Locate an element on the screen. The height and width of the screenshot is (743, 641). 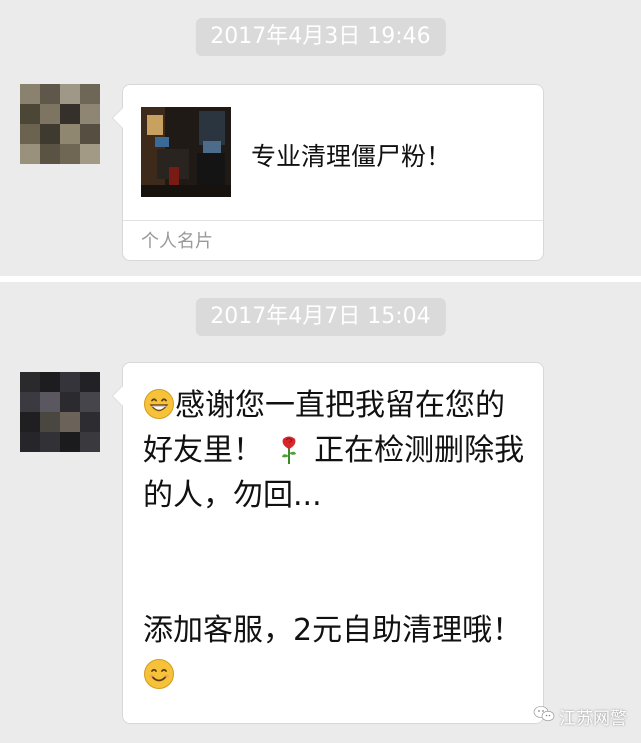
card-name: 专业清理僵尸粉！ is located at coordinates (351, 156).